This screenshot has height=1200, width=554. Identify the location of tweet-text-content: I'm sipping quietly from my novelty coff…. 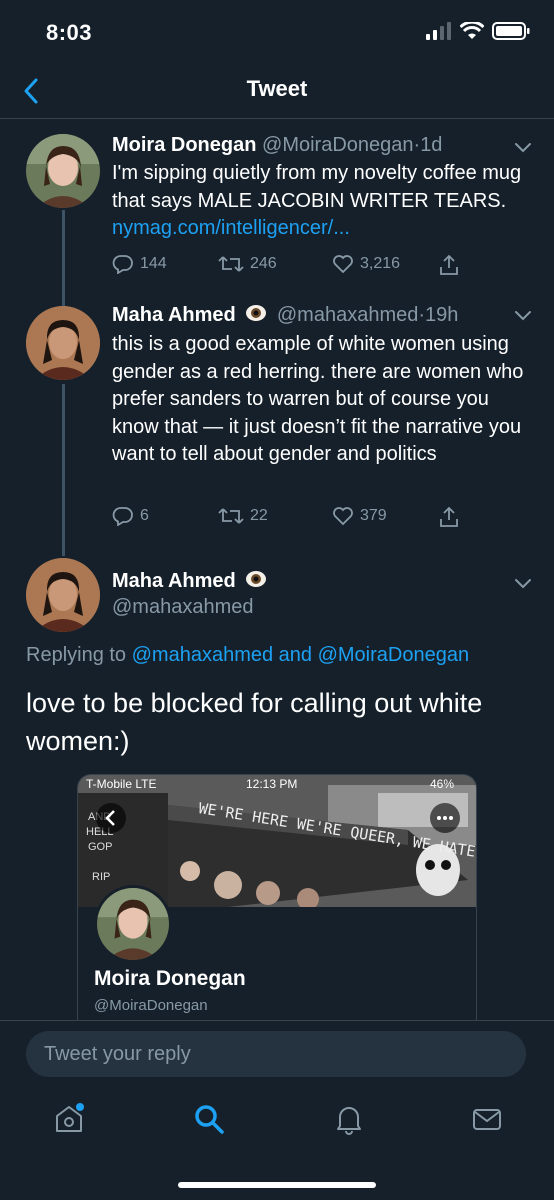
(317, 187).